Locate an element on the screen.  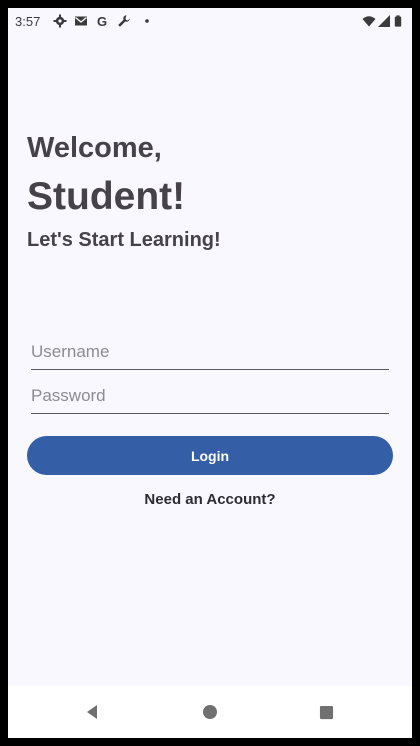
home-icon is located at coordinates (210, 712).